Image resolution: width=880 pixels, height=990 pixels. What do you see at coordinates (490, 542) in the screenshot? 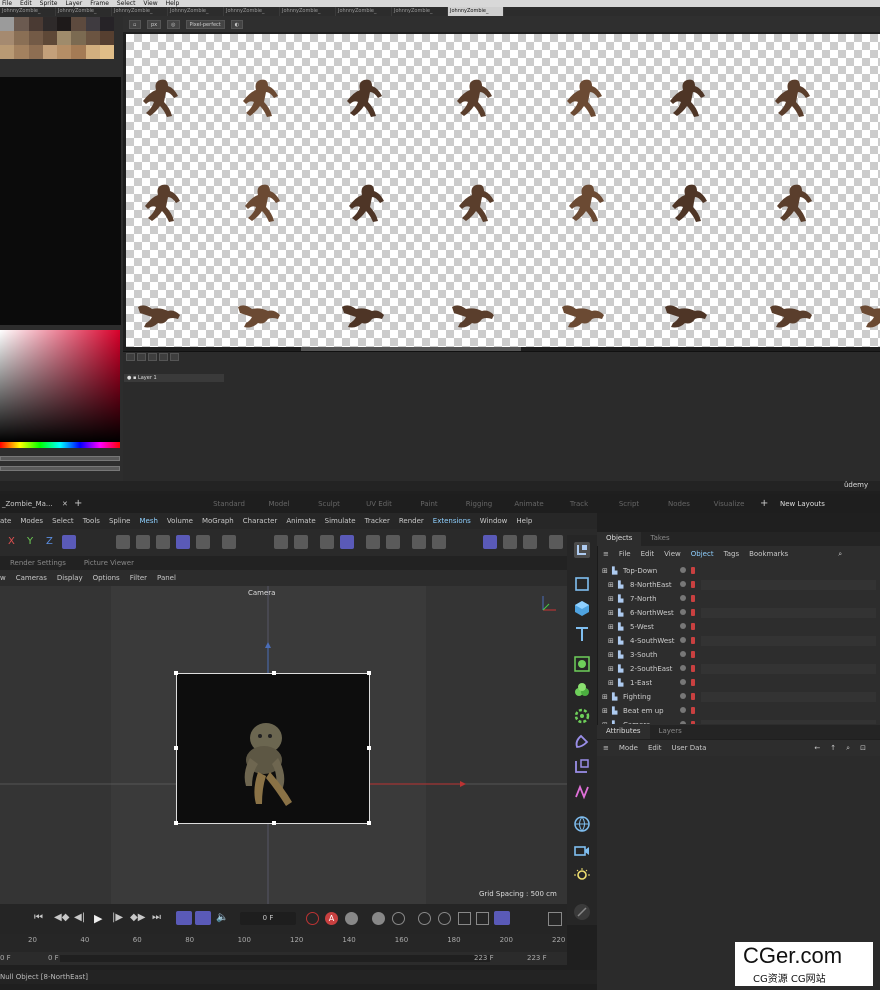
I see `render-region-icon` at bounding box center [490, 542].